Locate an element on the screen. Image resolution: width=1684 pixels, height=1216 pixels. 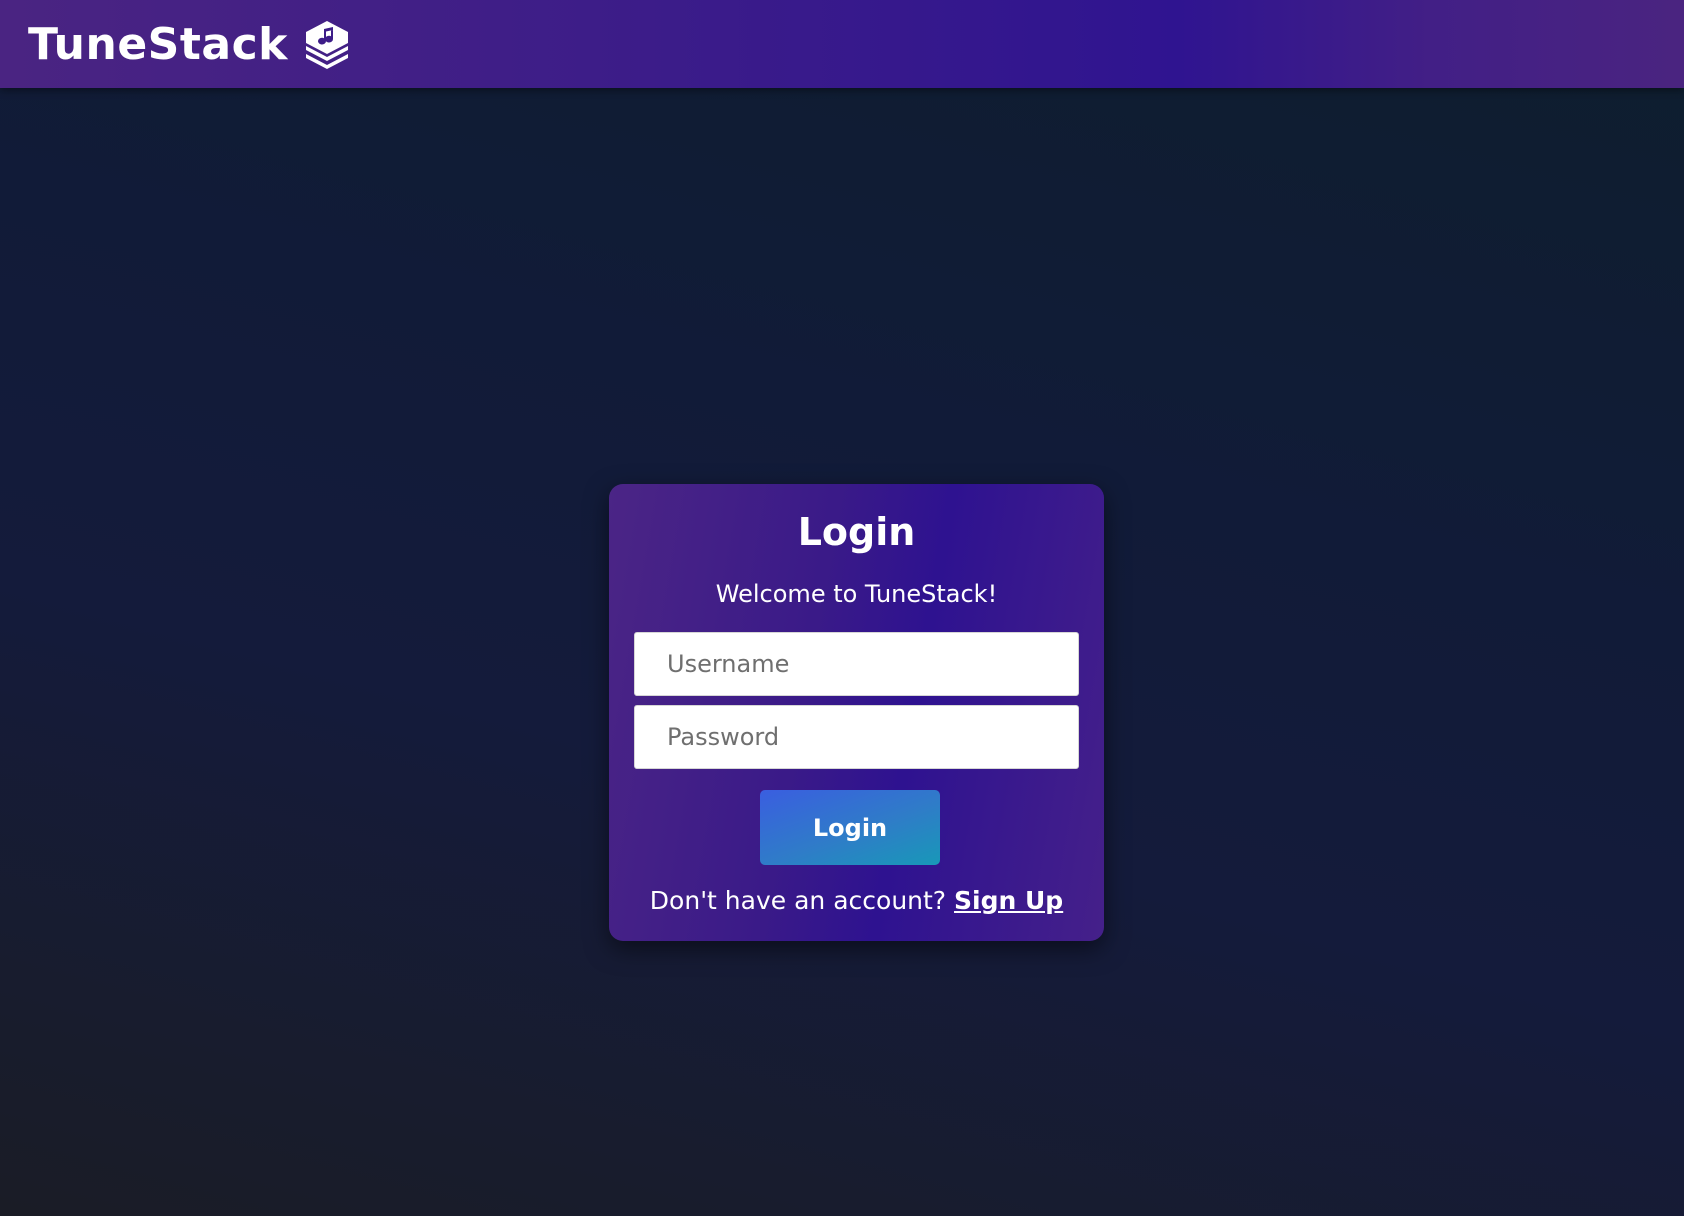
password-input is located at coordinates (856, 737).